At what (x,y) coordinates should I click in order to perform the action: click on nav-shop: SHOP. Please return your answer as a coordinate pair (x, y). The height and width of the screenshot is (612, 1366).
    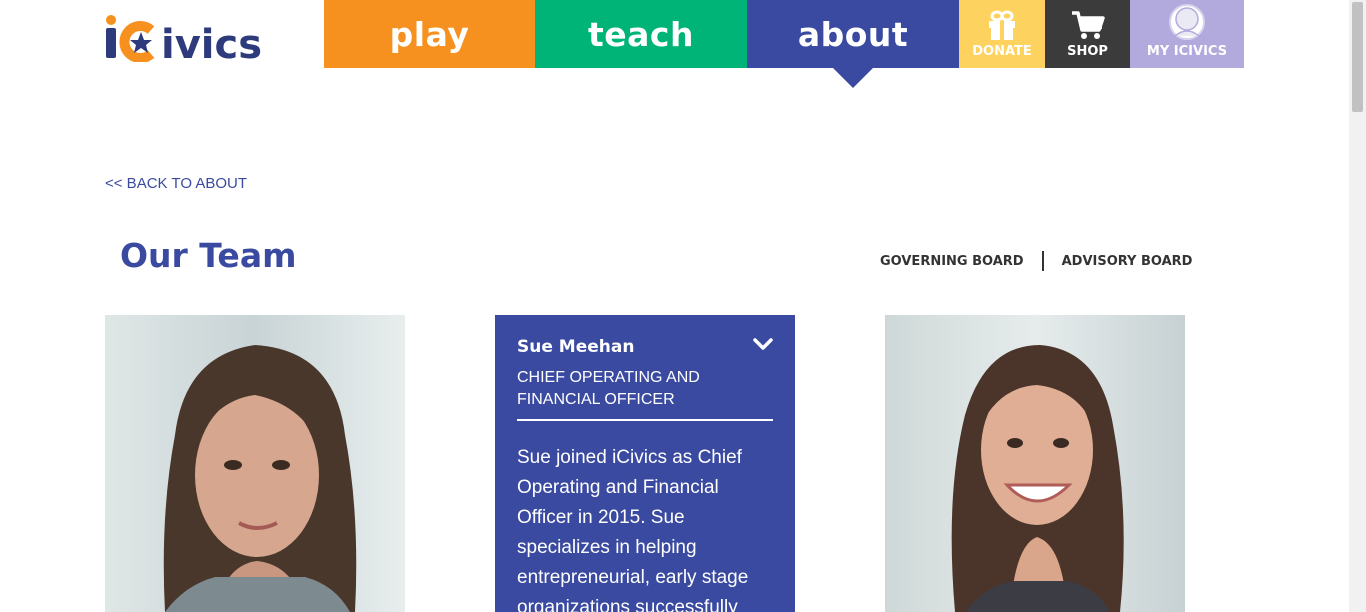
    Looking at the image, I should click on (1087, 34).